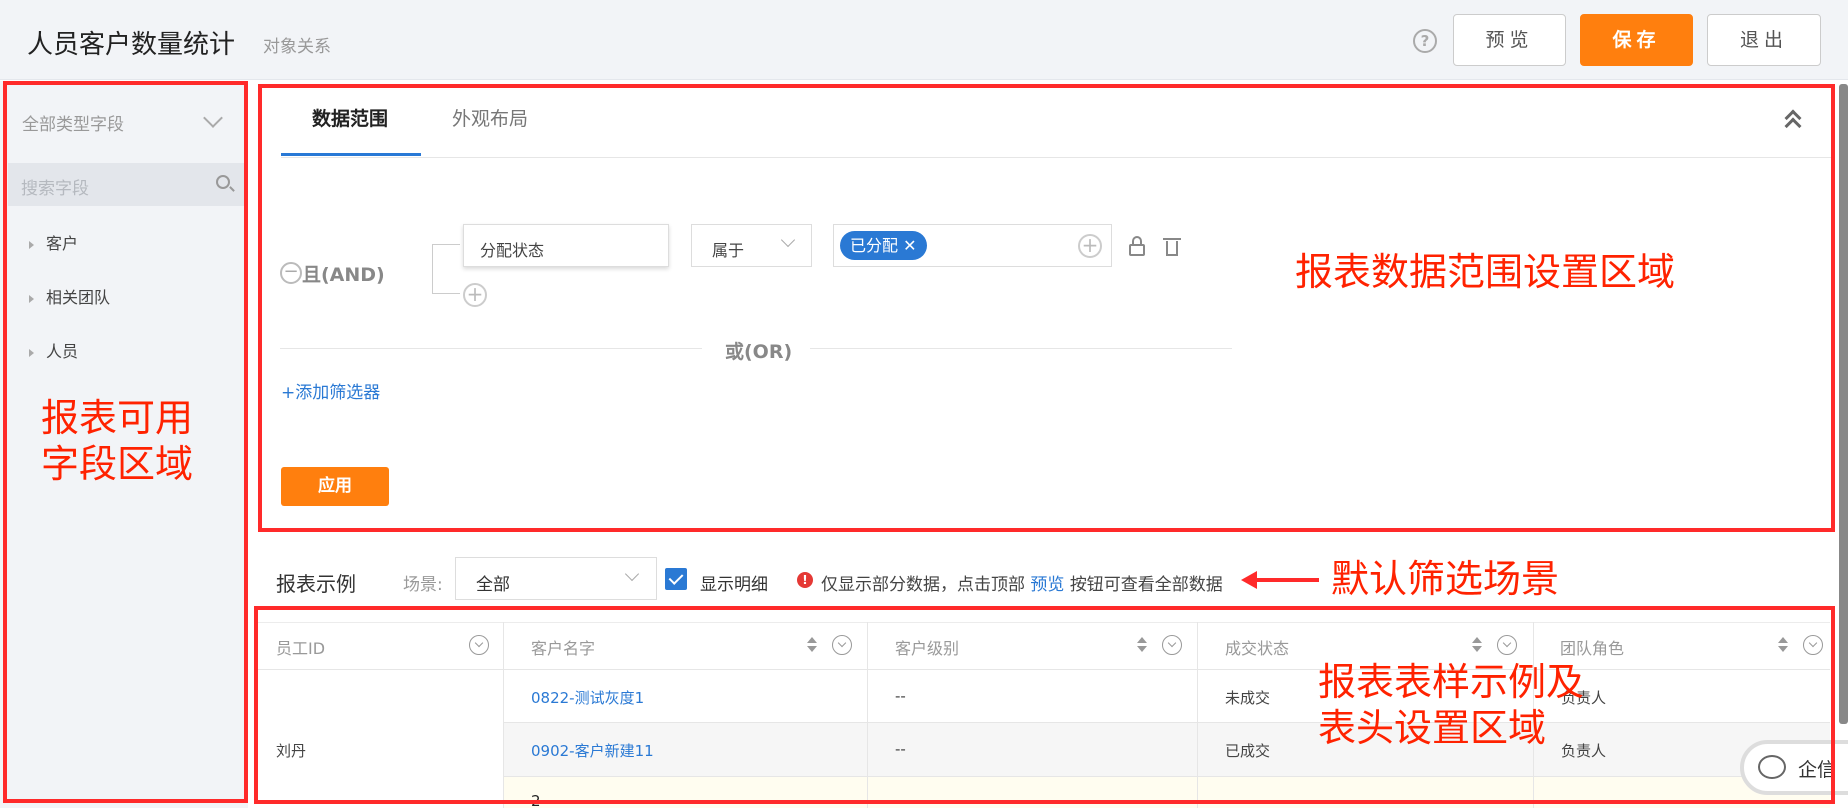  Describe the element at coordinates (1280, 580) in the screenshot. I see `annotation-arrow` at that location.